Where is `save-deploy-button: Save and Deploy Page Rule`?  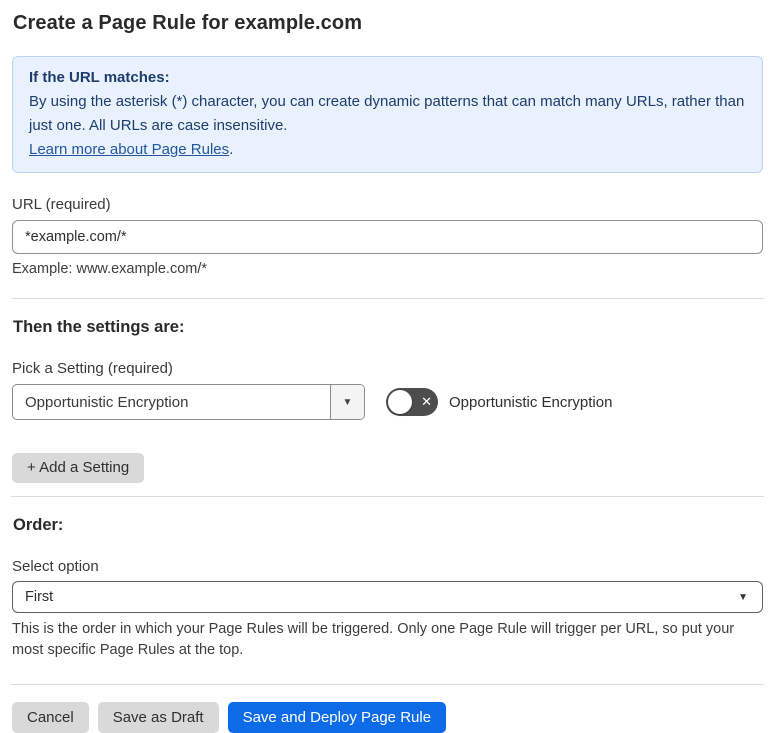
save-deploy-button: Save and Deploy Page Rule is located at coordinates (337, 717).